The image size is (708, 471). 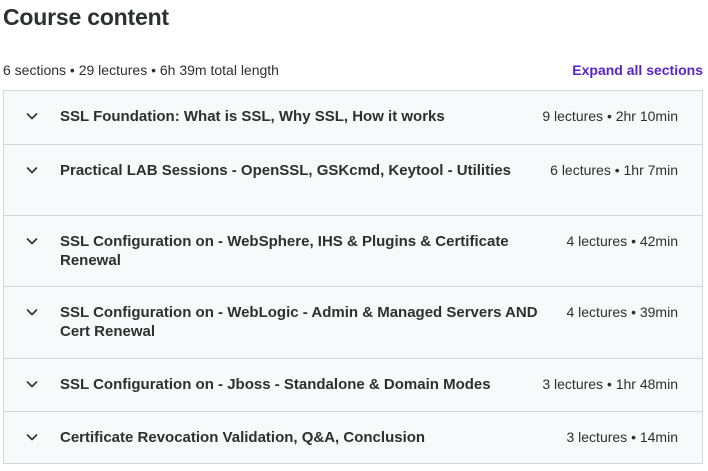 I want to click on section-meta: 6 lectures • 1hr 7min, so click(x=614, y=170).